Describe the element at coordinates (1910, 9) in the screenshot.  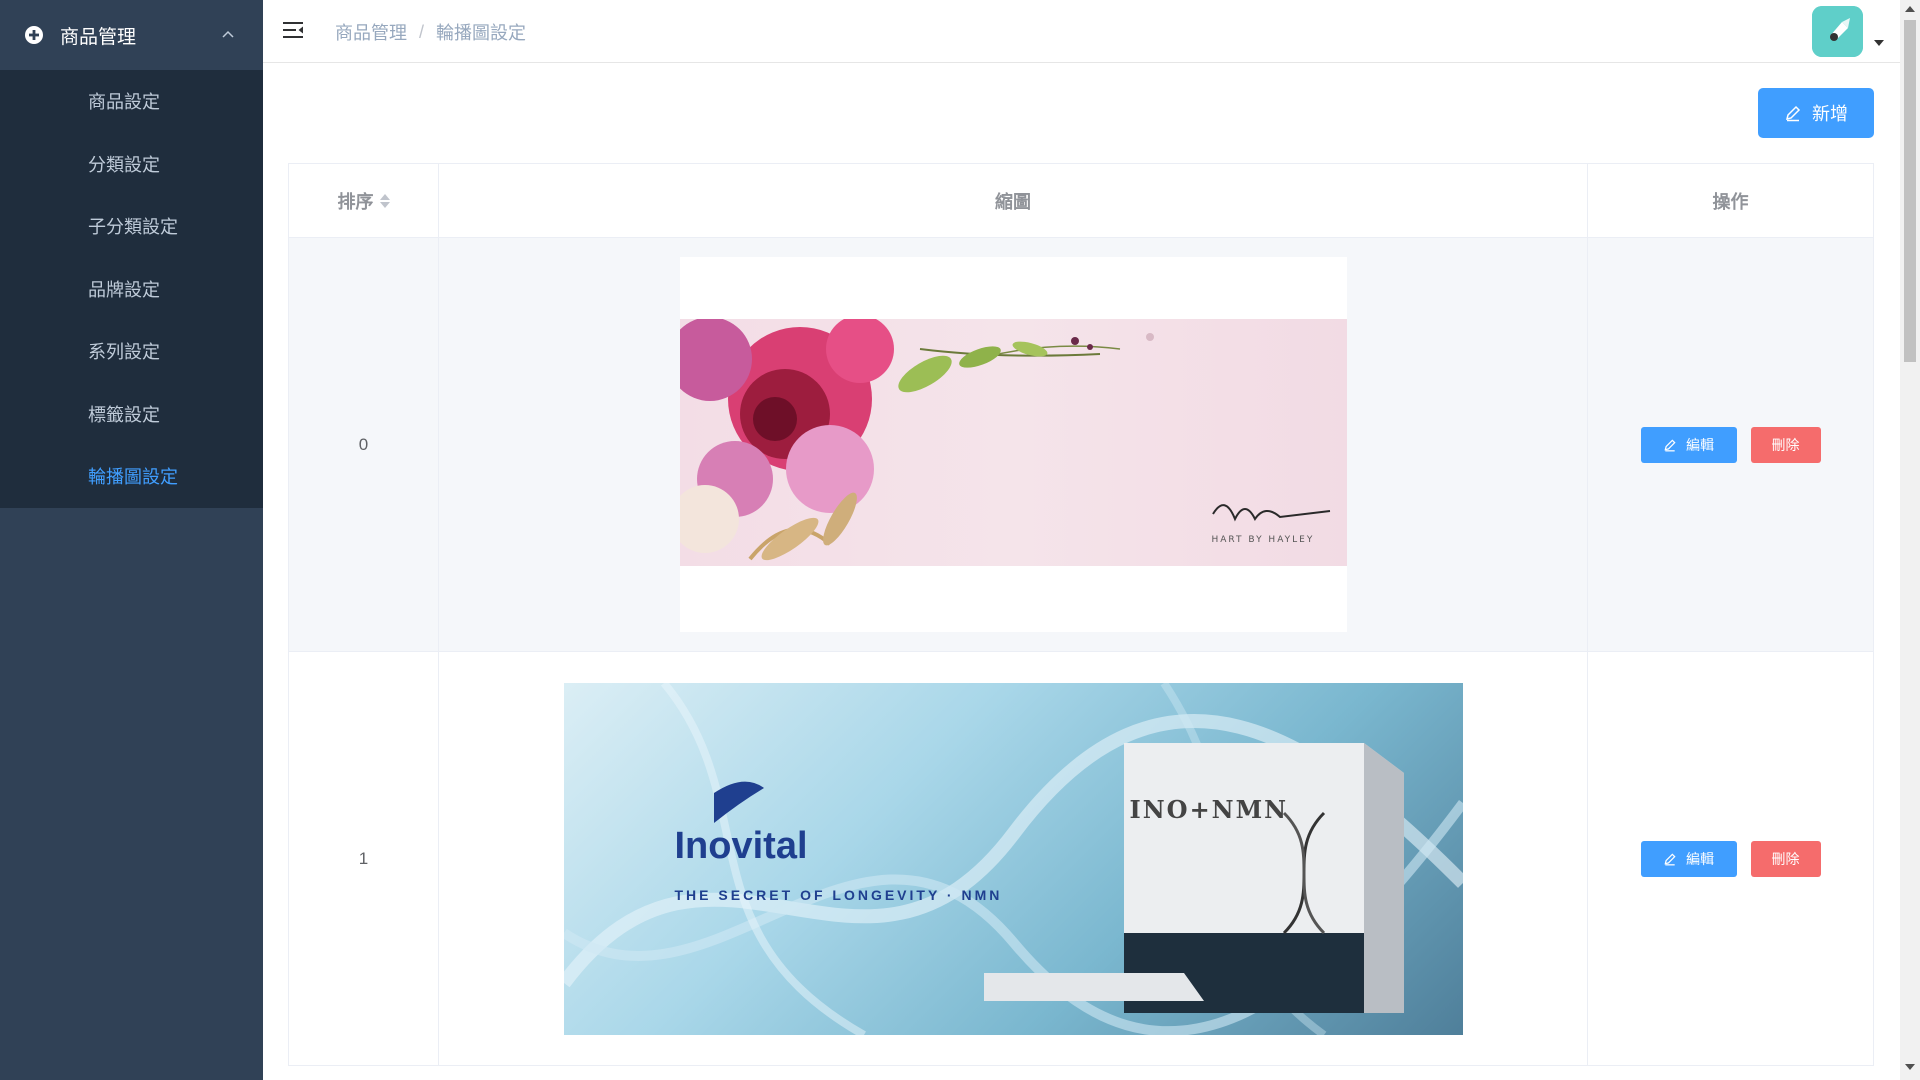
I see `scroll-up-arrow-icon` at that location.